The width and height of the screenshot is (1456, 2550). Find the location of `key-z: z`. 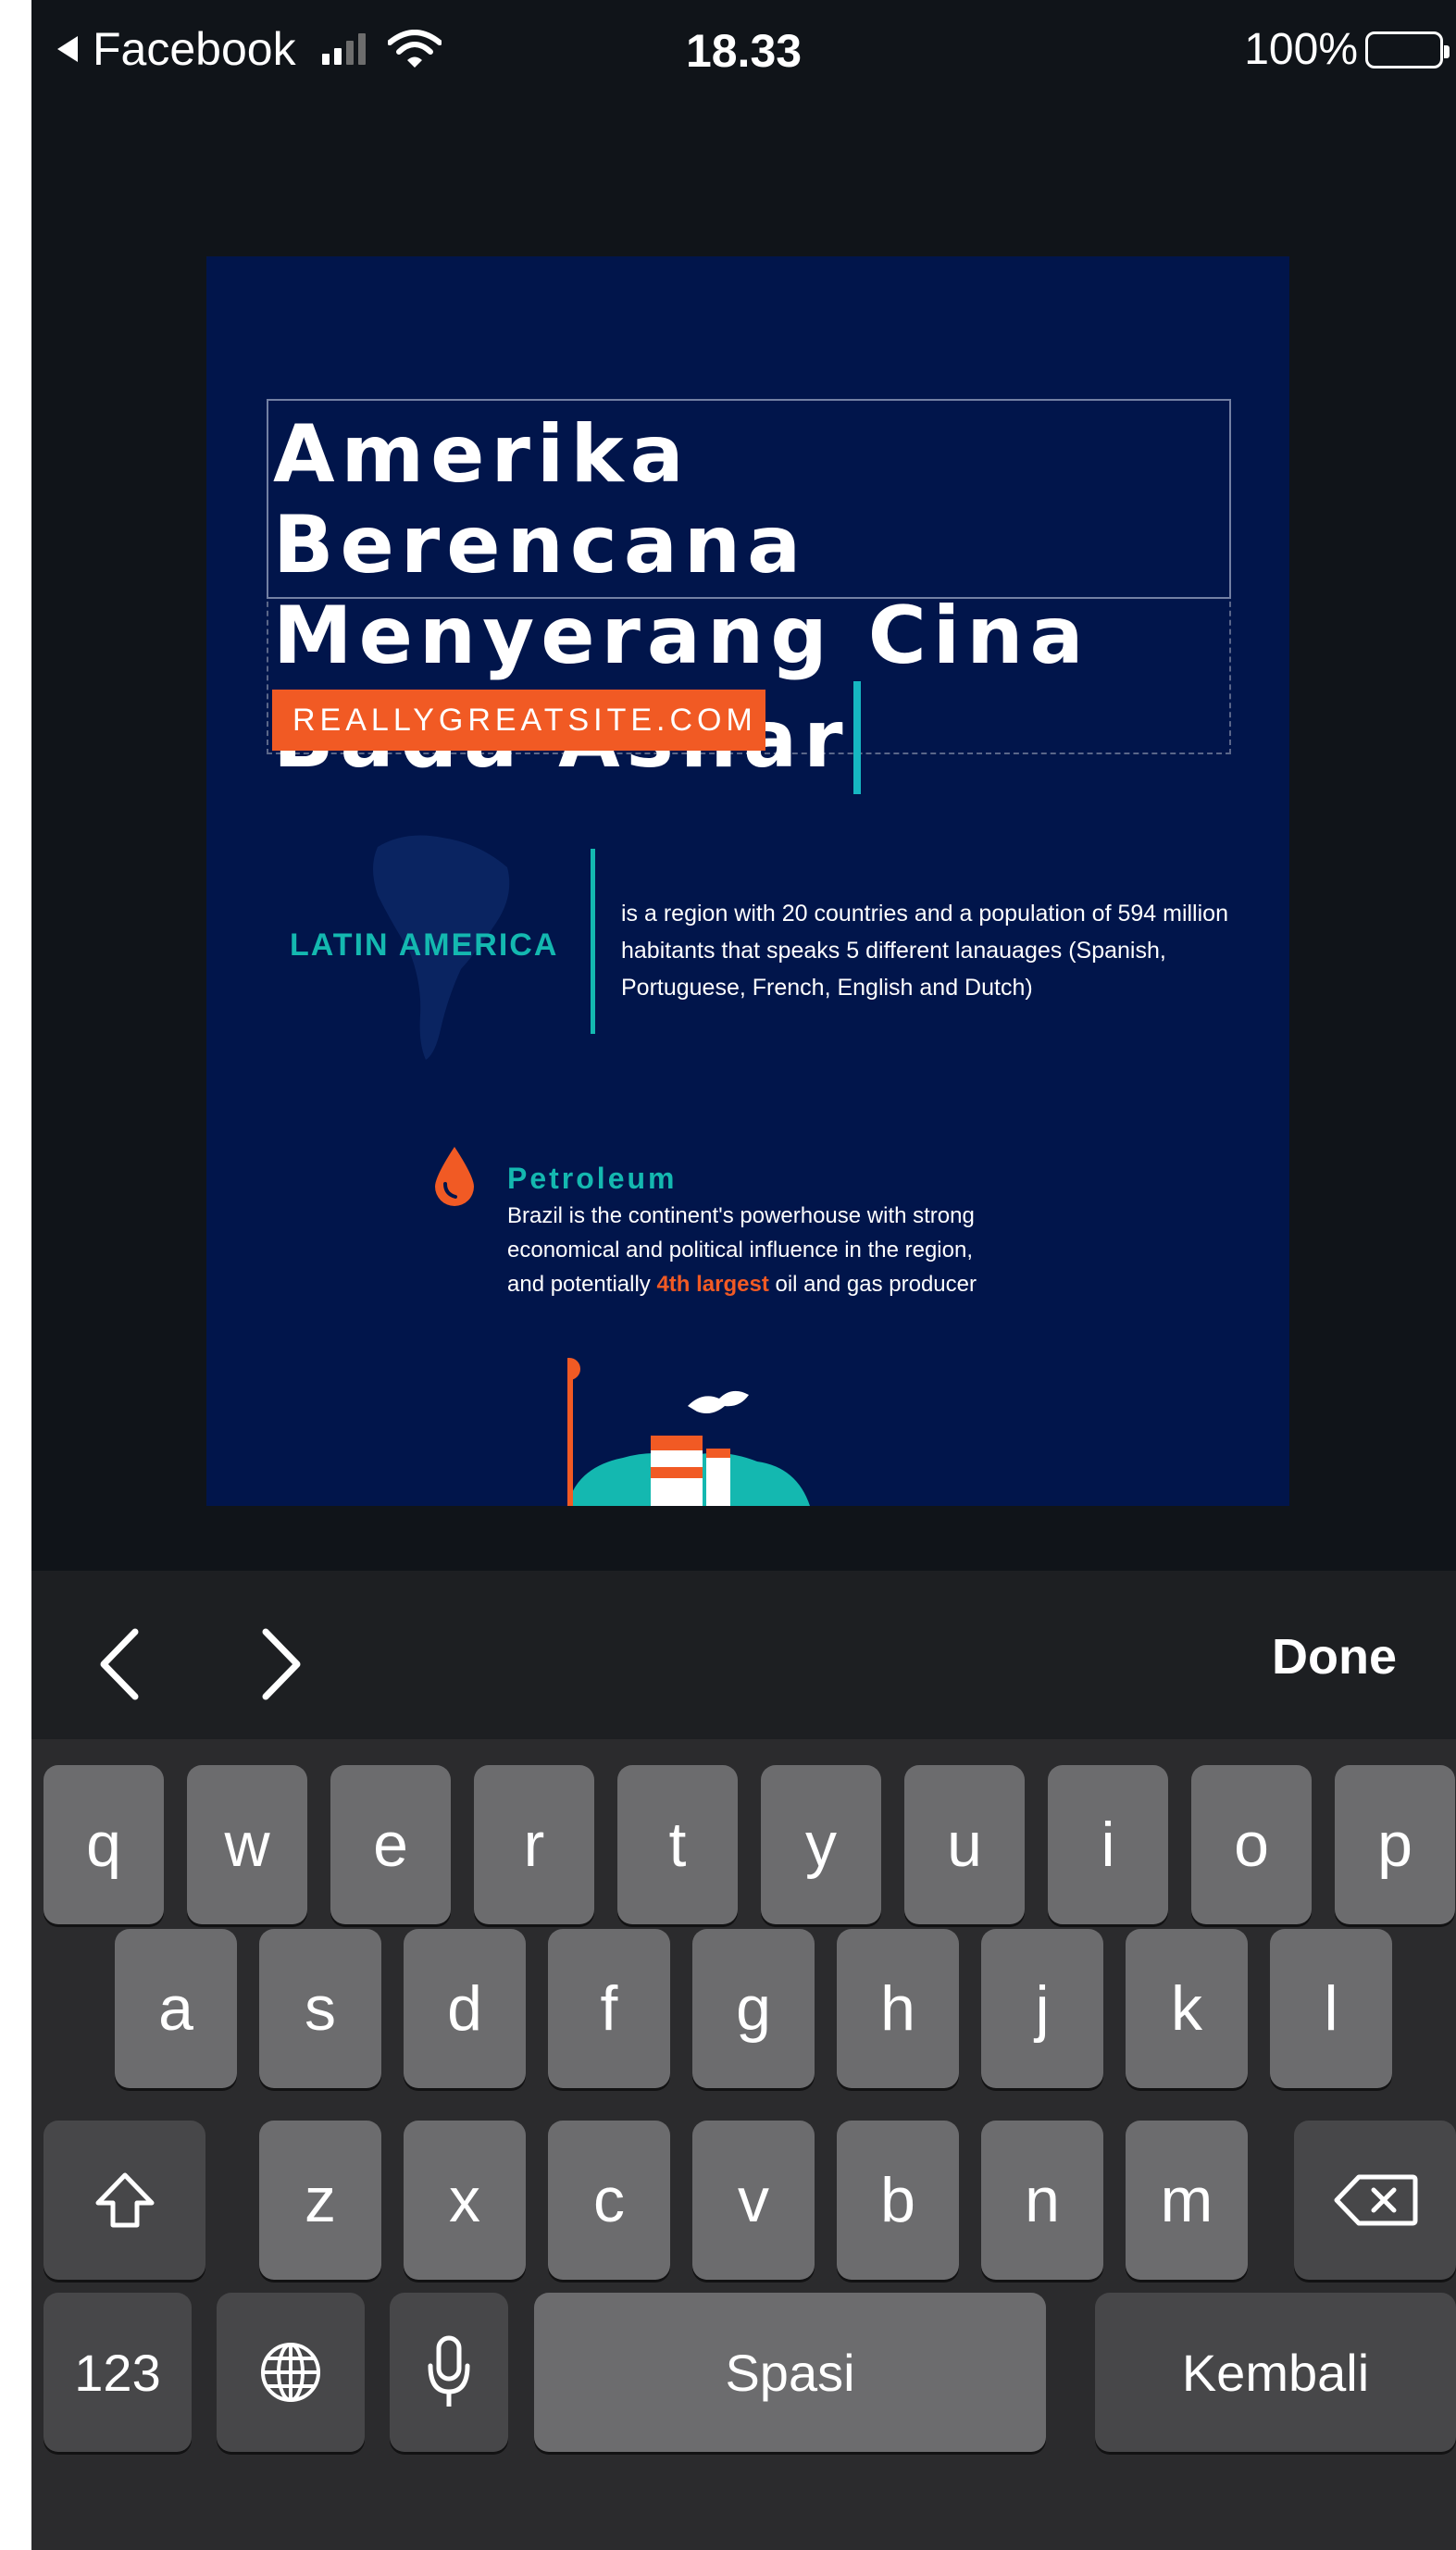

key-z: z is located at coordinates (320, 2200).